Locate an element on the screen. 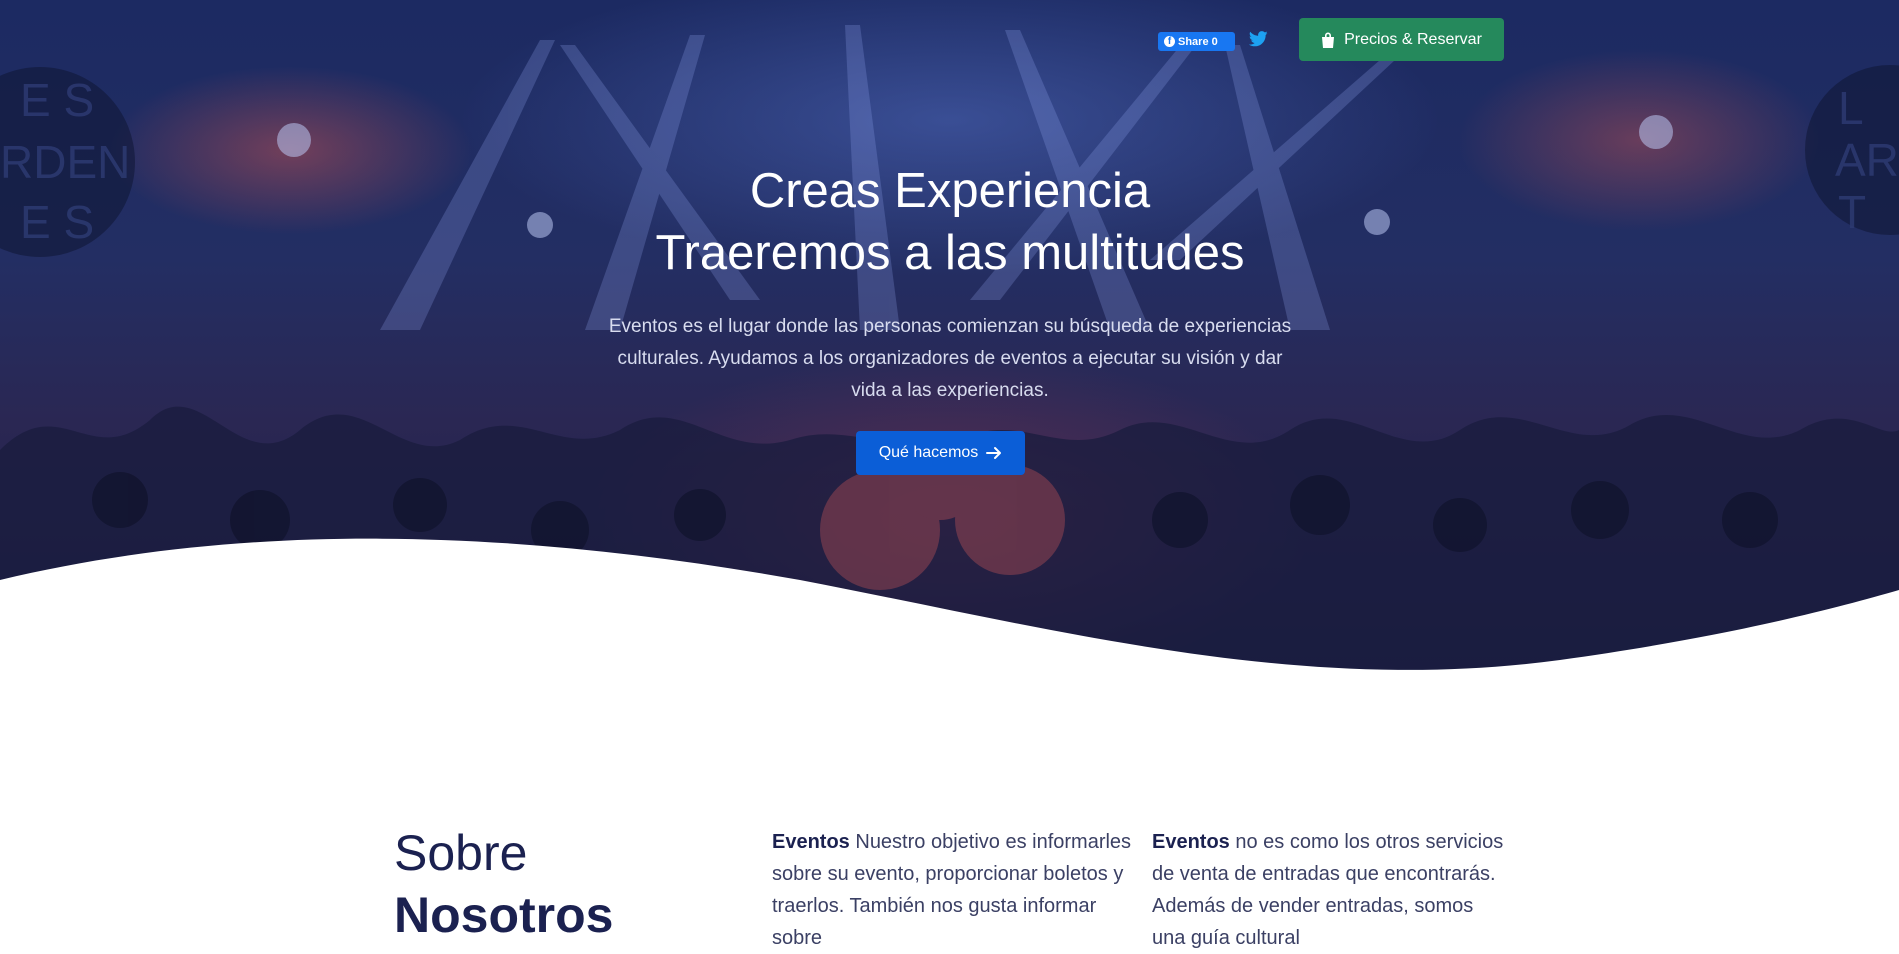 The height and width of the screenshot is (954, 1899). svg-text: RDEN is located at coordinates (65, 162).